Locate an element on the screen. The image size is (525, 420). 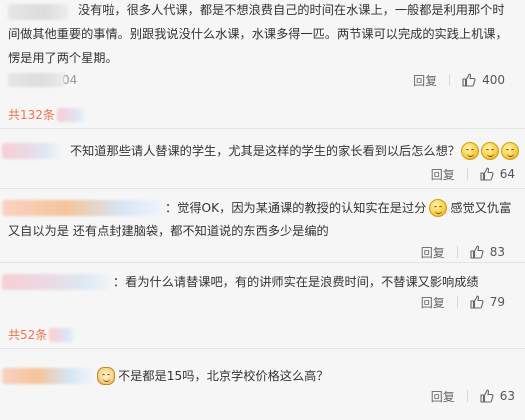
more-replies-link: 共132条 is located at coordinates (46, 114).